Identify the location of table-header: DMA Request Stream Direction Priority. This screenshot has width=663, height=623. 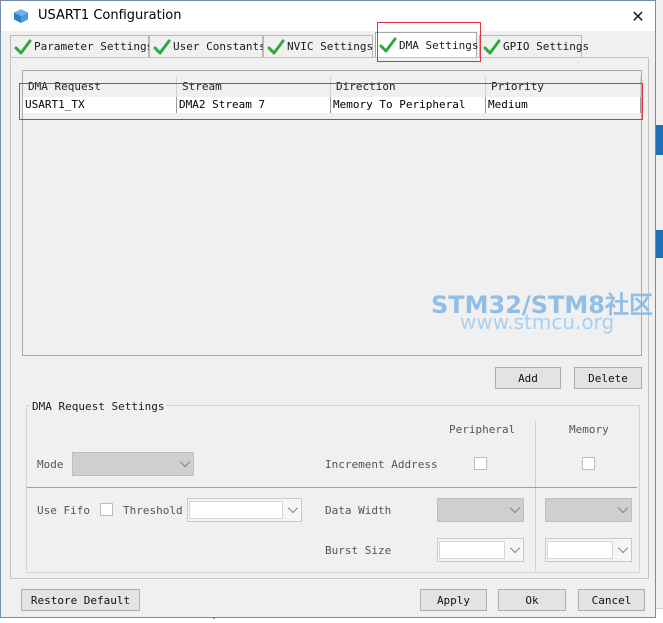
(332, 87).